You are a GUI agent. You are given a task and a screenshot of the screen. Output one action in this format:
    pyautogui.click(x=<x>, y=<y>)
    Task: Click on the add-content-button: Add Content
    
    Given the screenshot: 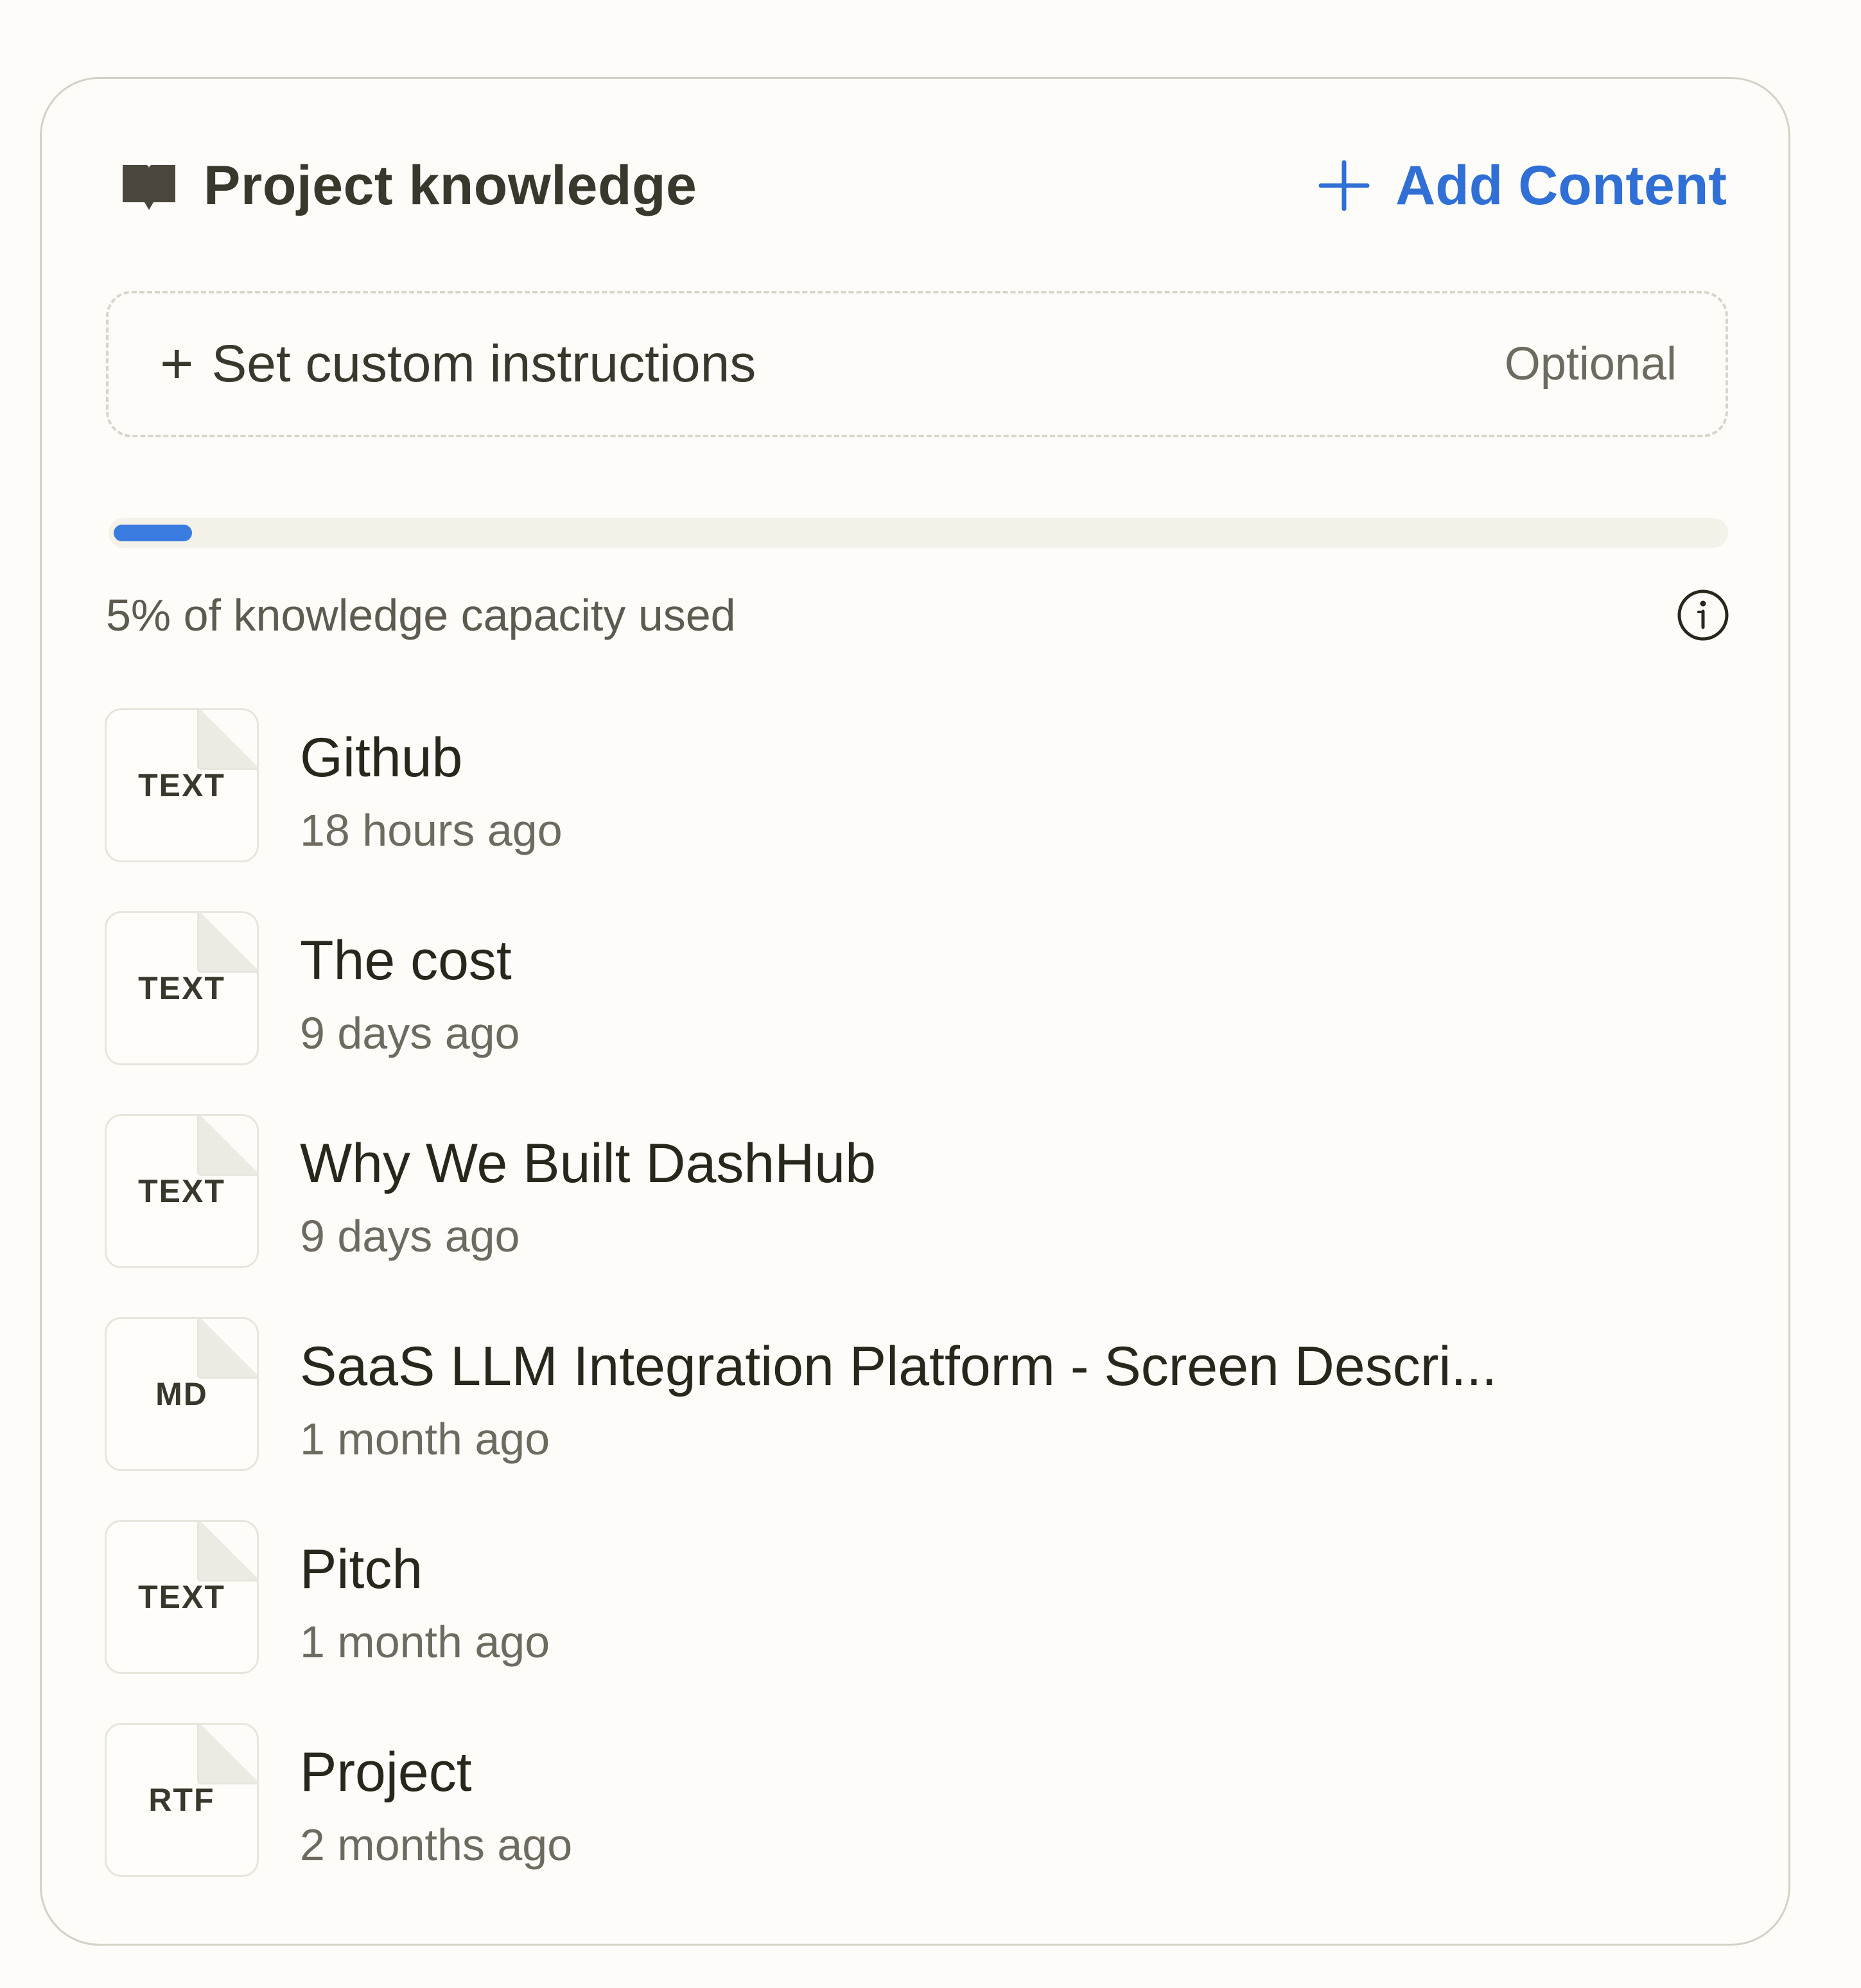 What is the action you would take?
    pyautogui.click(x=1522, y=186)
    